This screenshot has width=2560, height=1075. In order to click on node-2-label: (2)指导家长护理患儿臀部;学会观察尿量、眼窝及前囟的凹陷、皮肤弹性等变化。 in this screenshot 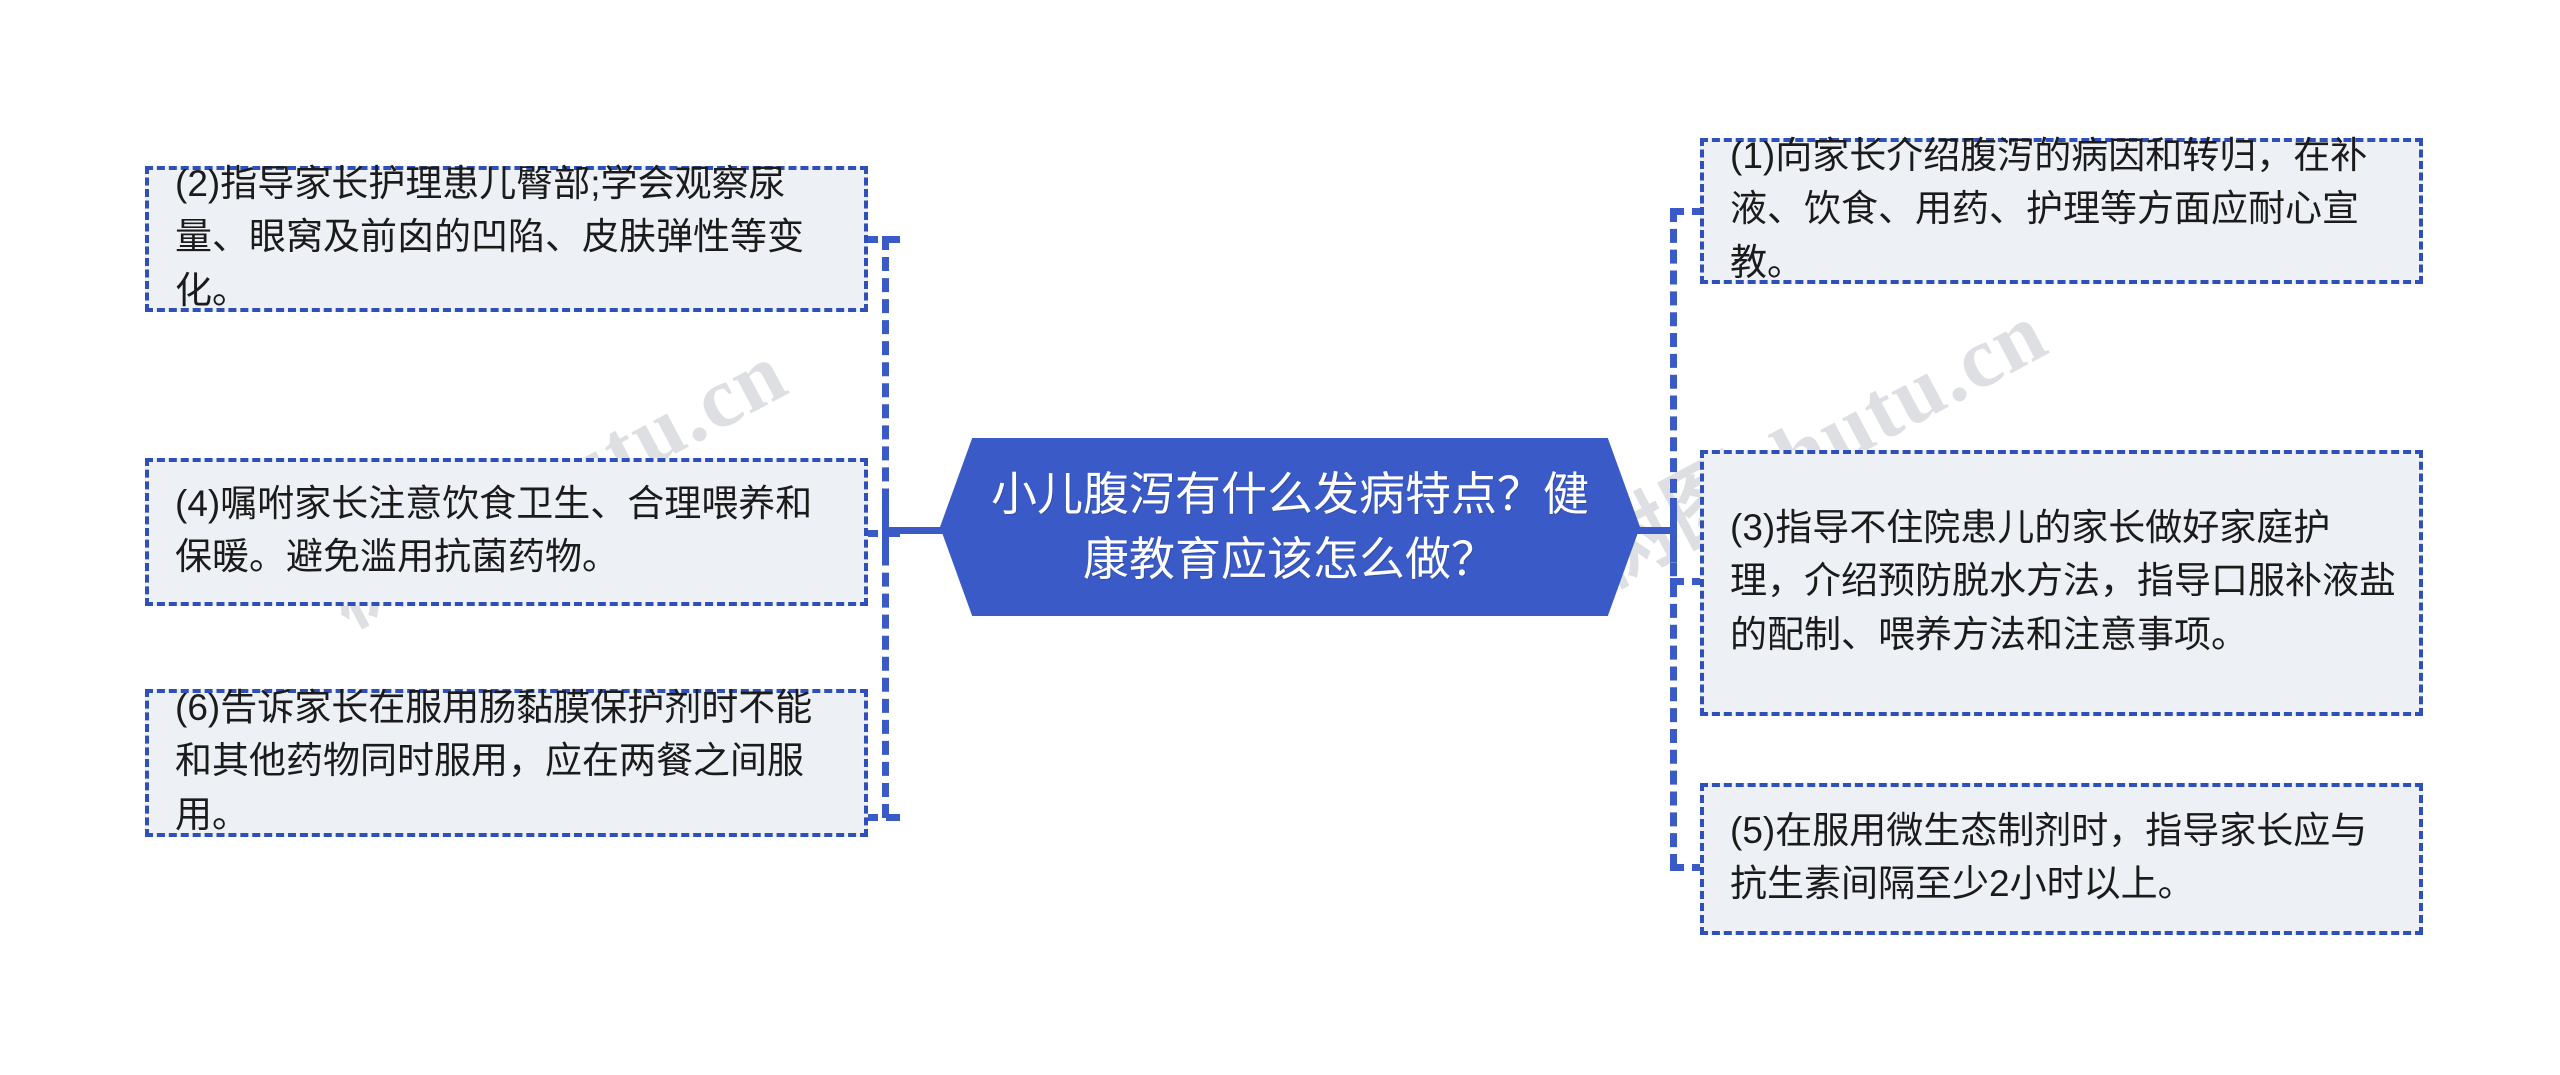, I will do `click(489, 237)`.